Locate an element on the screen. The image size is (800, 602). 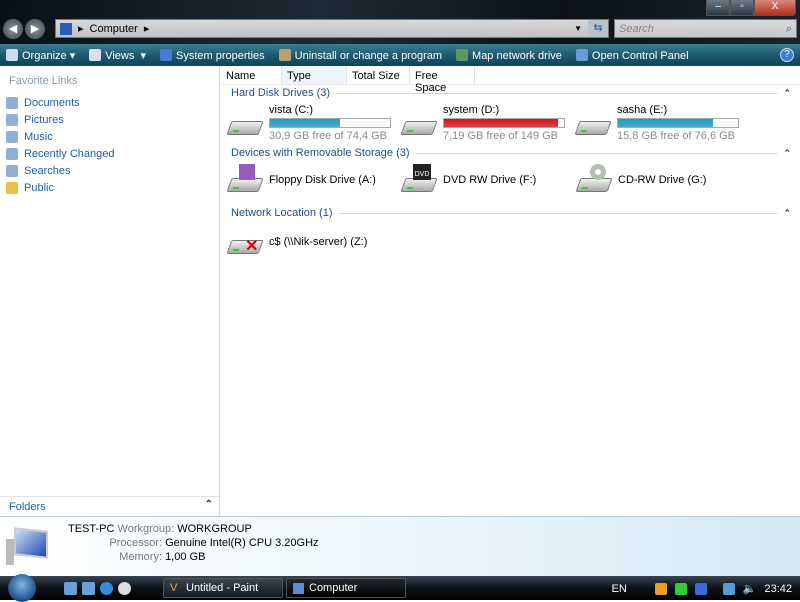
system-properties-button: System properties is located at coordinates (212, 55).